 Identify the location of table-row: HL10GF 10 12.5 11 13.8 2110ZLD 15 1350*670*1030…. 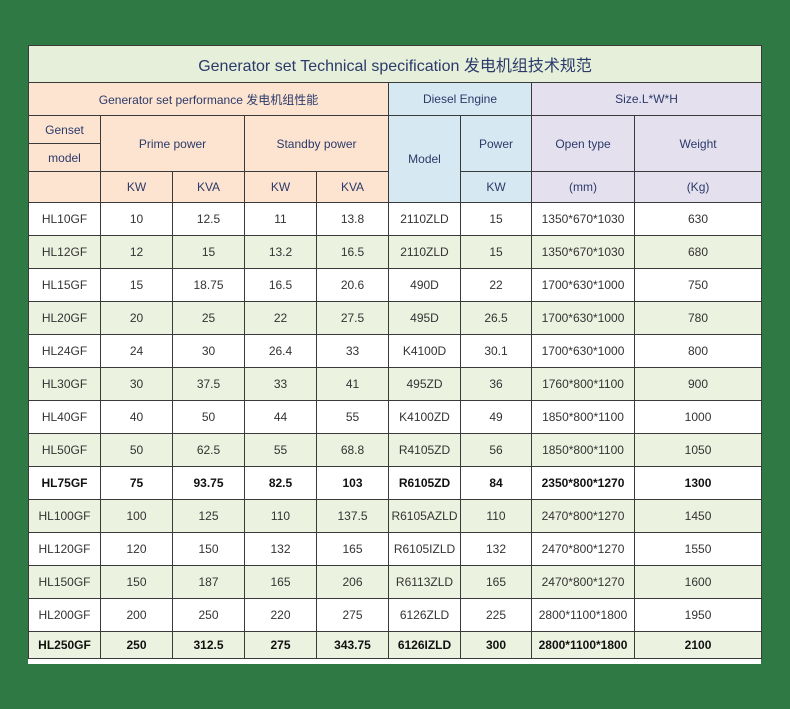
(395, 219).